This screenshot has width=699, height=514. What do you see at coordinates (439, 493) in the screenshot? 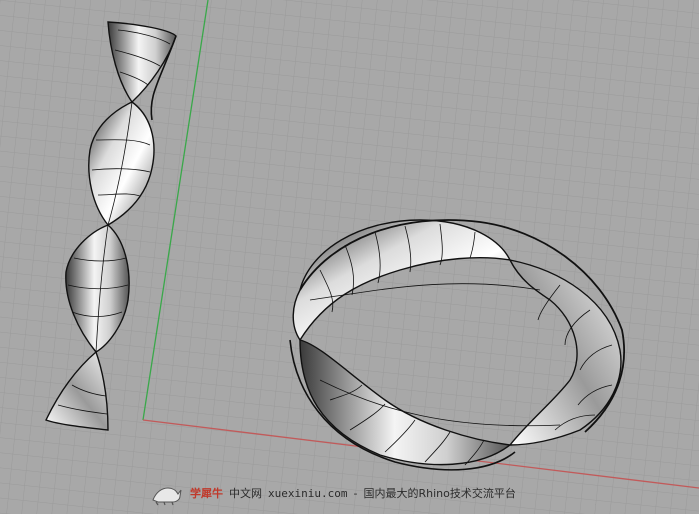
I see `watermark-slogan: 国内最大的Rhino技术交流平台` at bounding box center [439, 493].